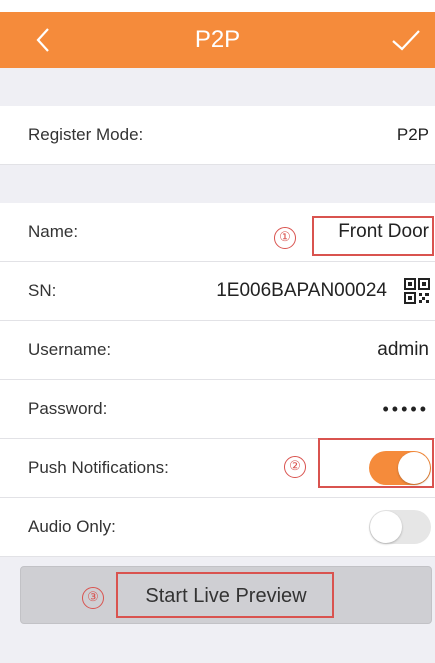  What do you see at coordinates (373, 236) in the screenshot?
I see `annotation-box-name` at bounding box center [373, 236].